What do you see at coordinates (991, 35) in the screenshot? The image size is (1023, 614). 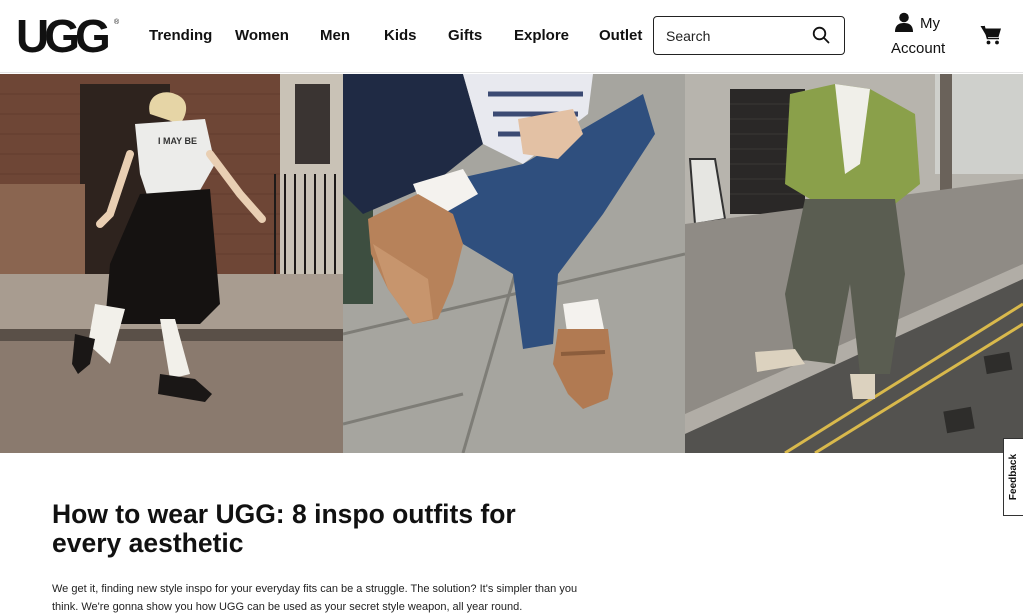 I see `cart-icon` at bounding box center [991, 35].